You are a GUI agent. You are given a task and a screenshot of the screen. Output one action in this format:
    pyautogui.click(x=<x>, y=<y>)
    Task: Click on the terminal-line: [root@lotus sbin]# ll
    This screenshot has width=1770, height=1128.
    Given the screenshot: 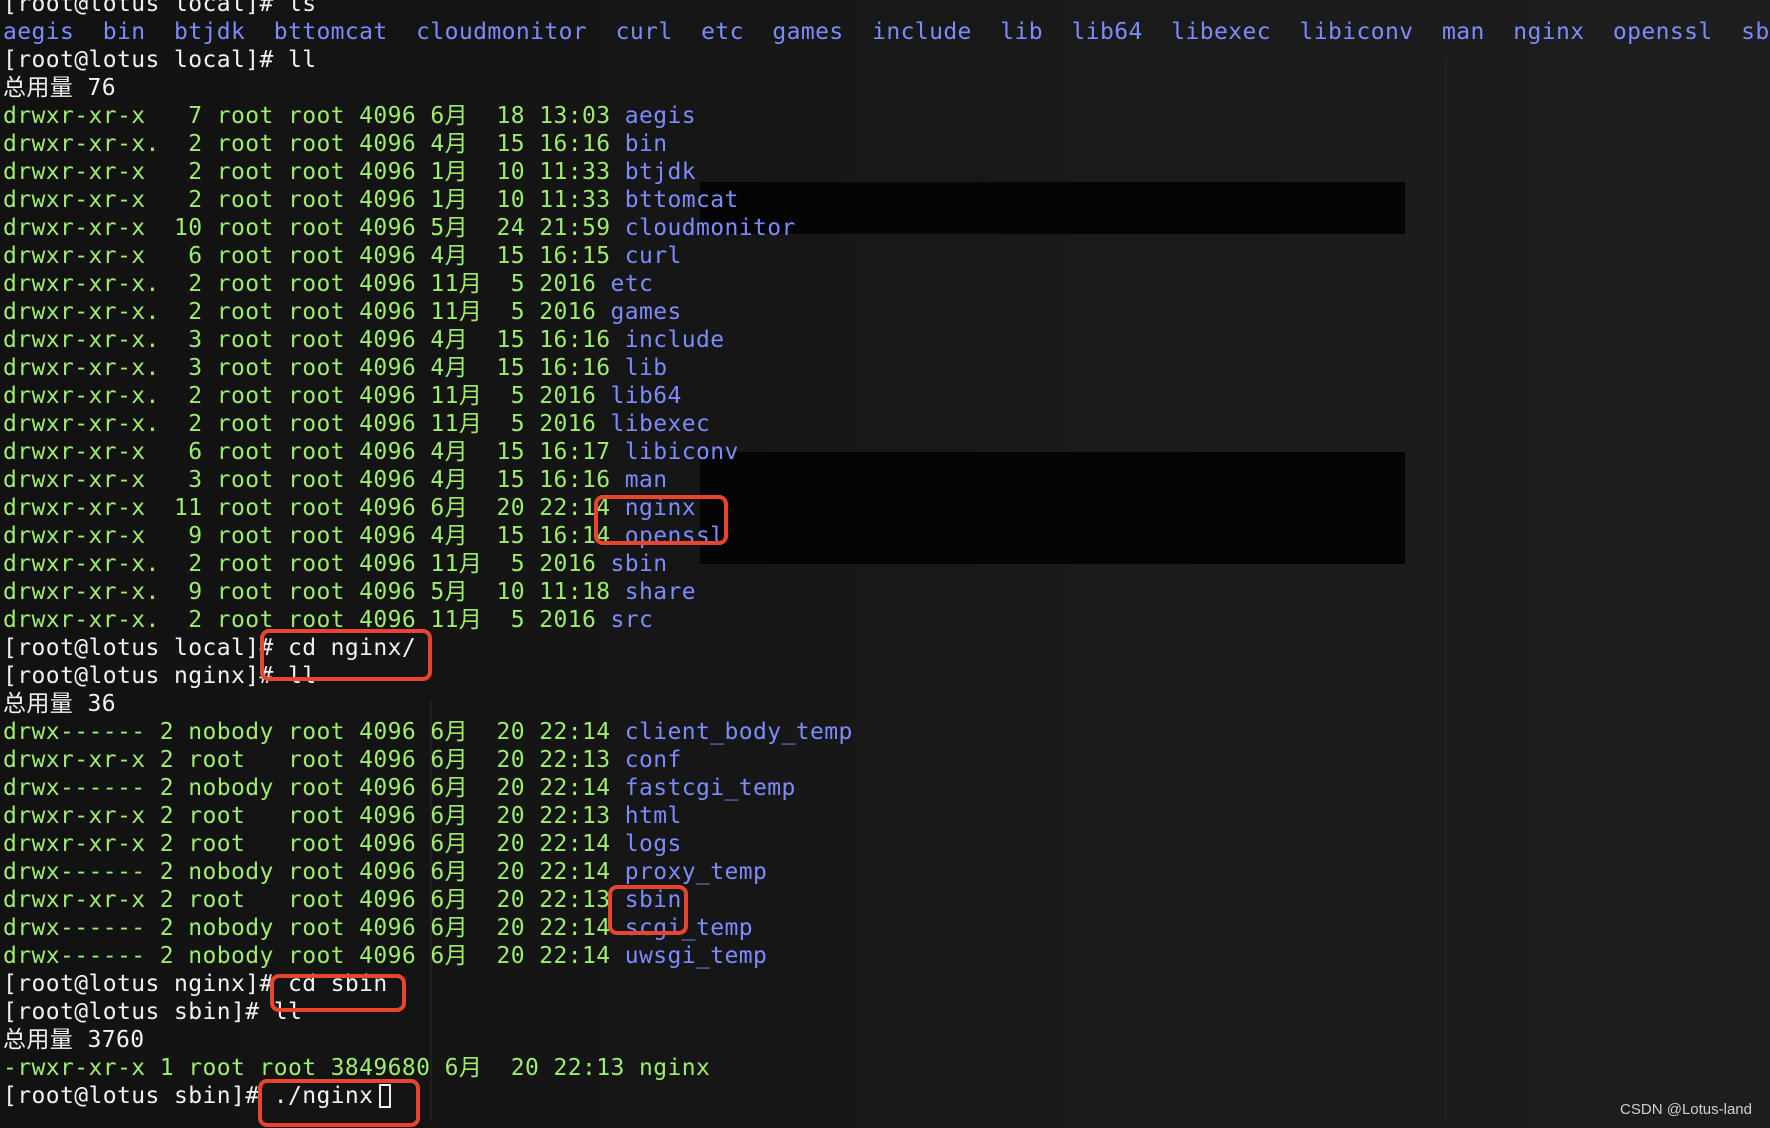 What is the action you would take?
    pyautogui.click(x=885, y=1012)
    